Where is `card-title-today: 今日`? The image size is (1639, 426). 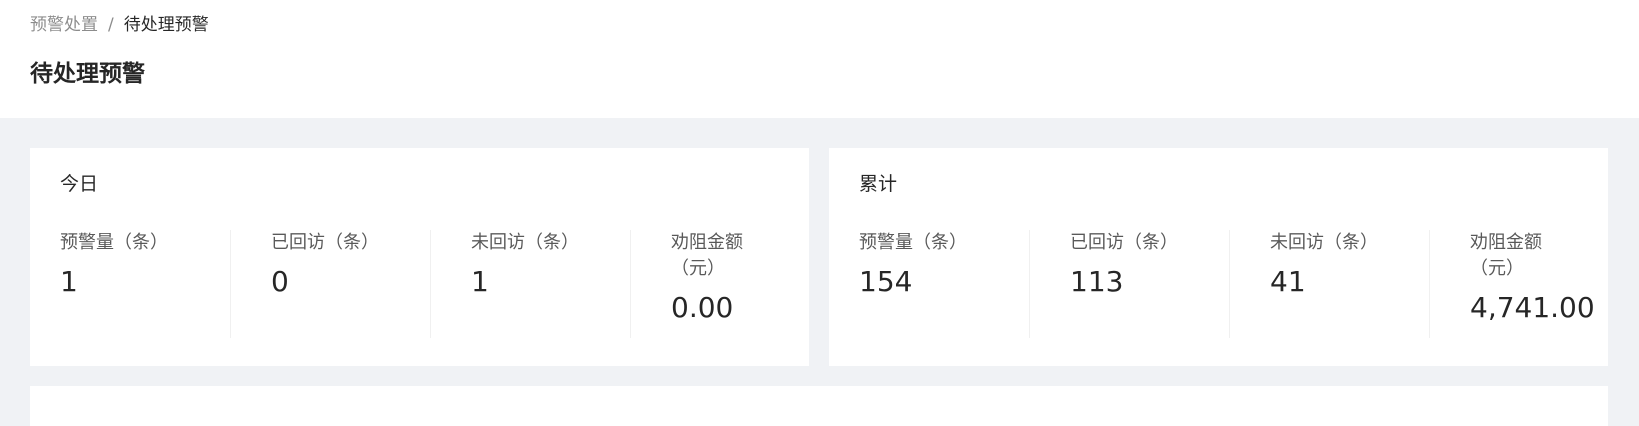
card-title-today: 今日 is located at coordinates (79, 184).